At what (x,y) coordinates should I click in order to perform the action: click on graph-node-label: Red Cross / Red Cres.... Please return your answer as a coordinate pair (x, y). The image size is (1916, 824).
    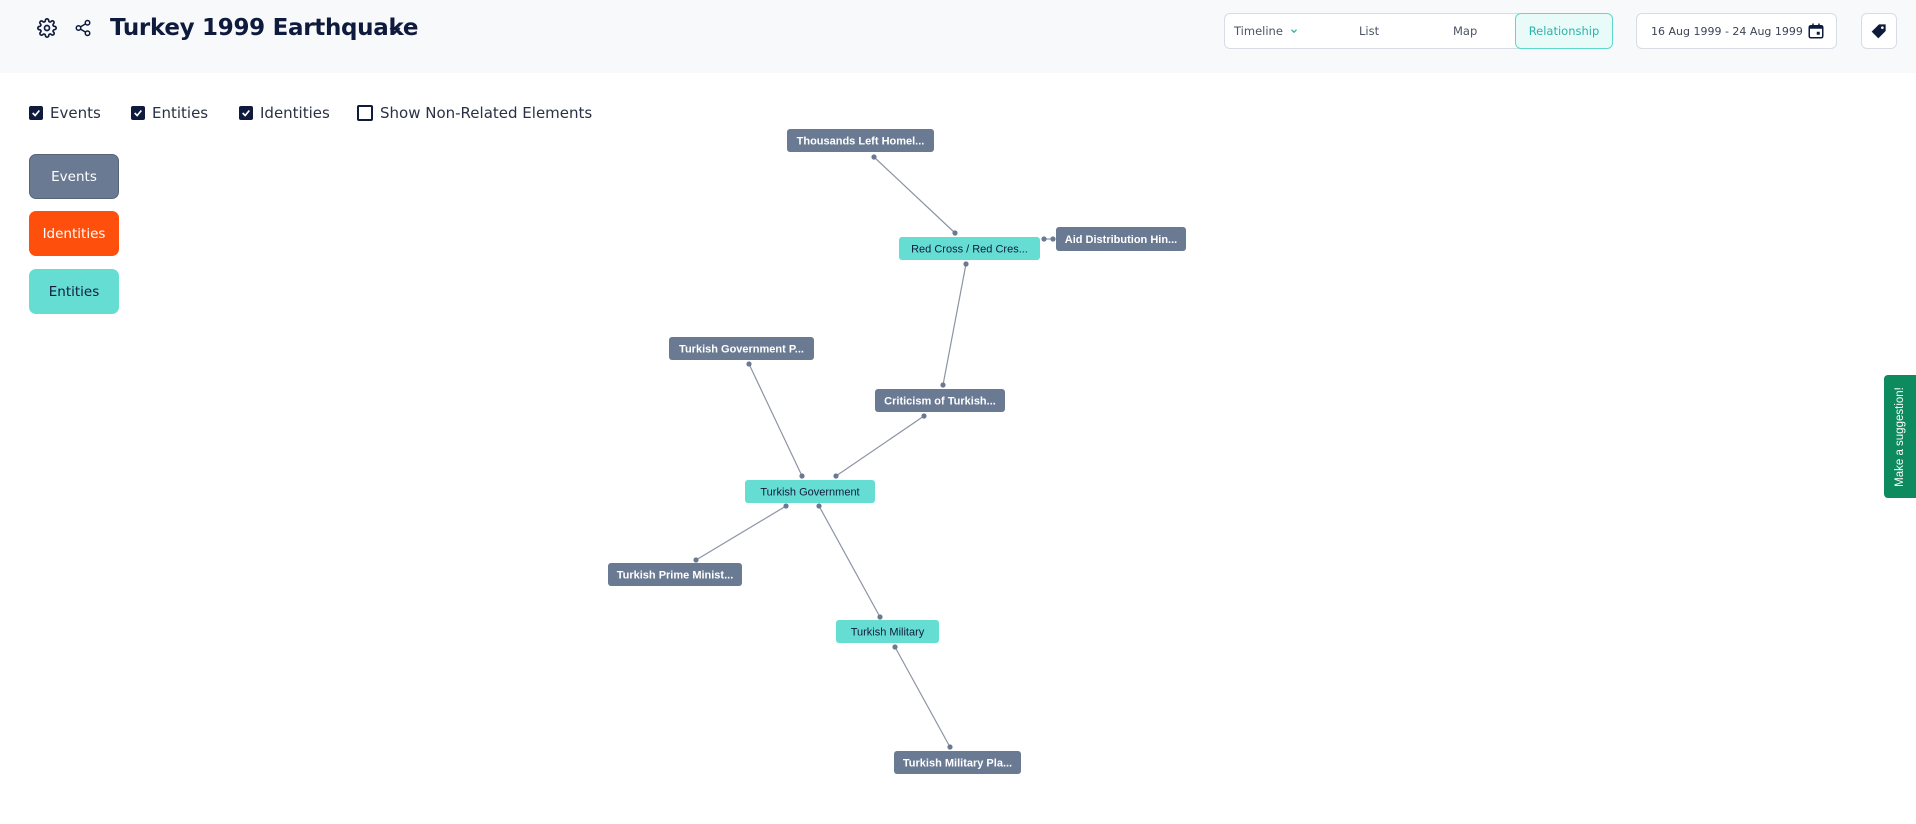
    Looking at the image, I should click on (969, 250).